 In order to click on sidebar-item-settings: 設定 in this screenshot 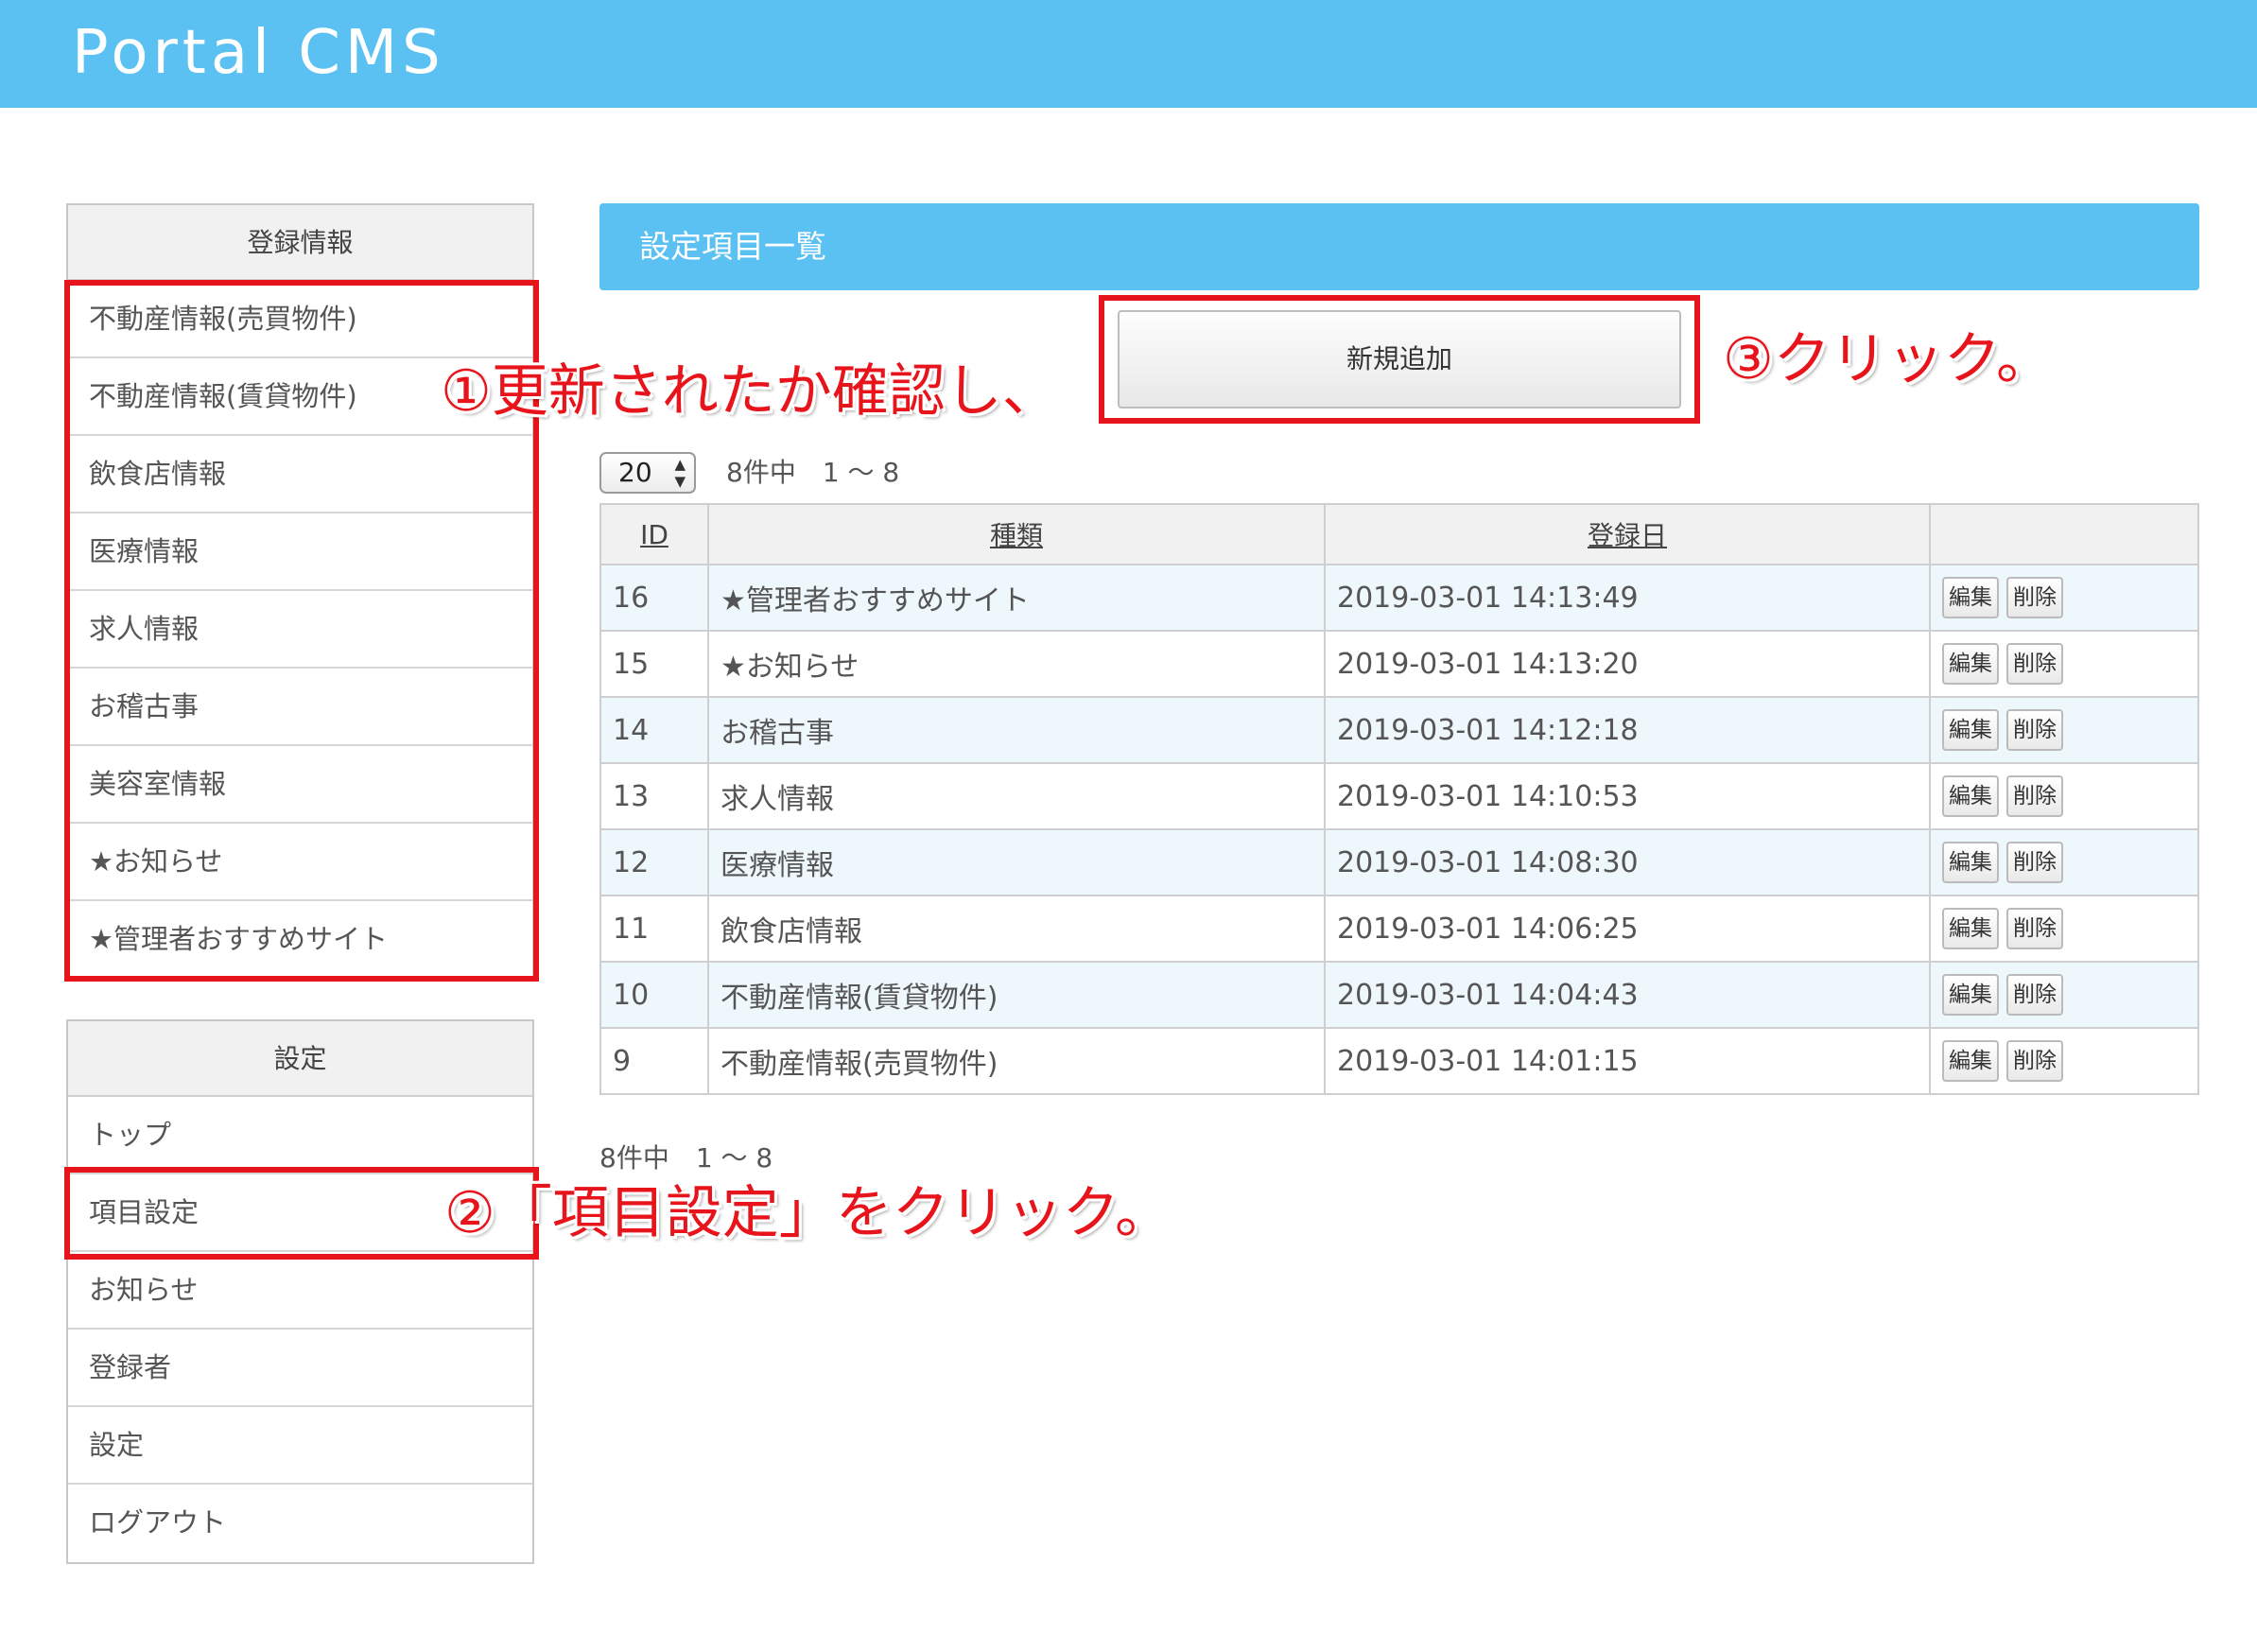, I will do `click(300, 1446)`.